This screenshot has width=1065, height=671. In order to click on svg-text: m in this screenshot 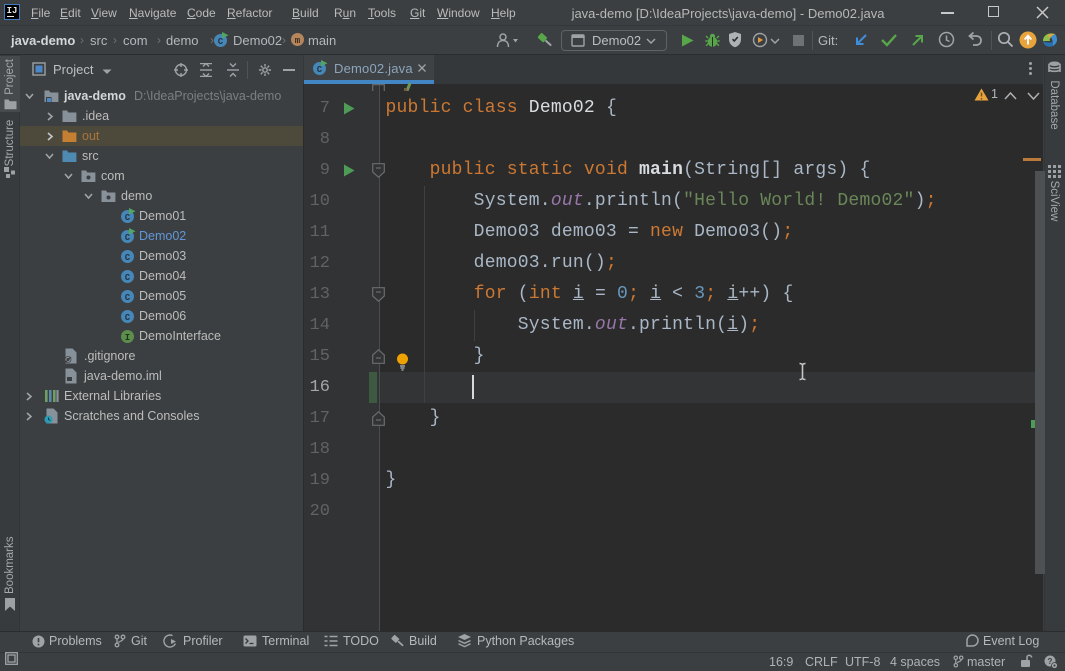, I will do `click(298, 41)`.